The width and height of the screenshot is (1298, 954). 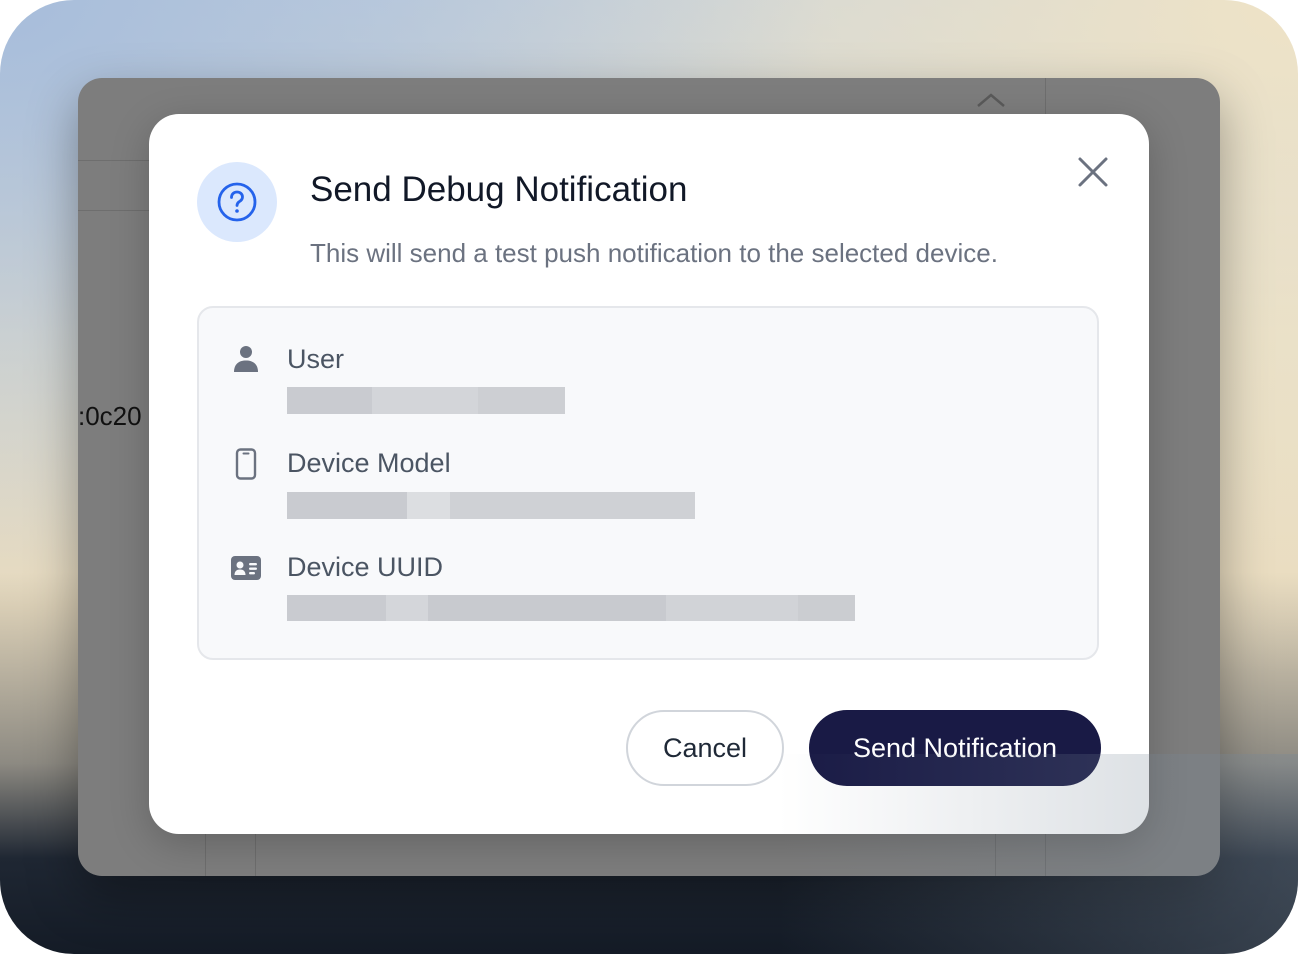 I want to click on cancel-button: Cancel, so click(x=705, y=748).